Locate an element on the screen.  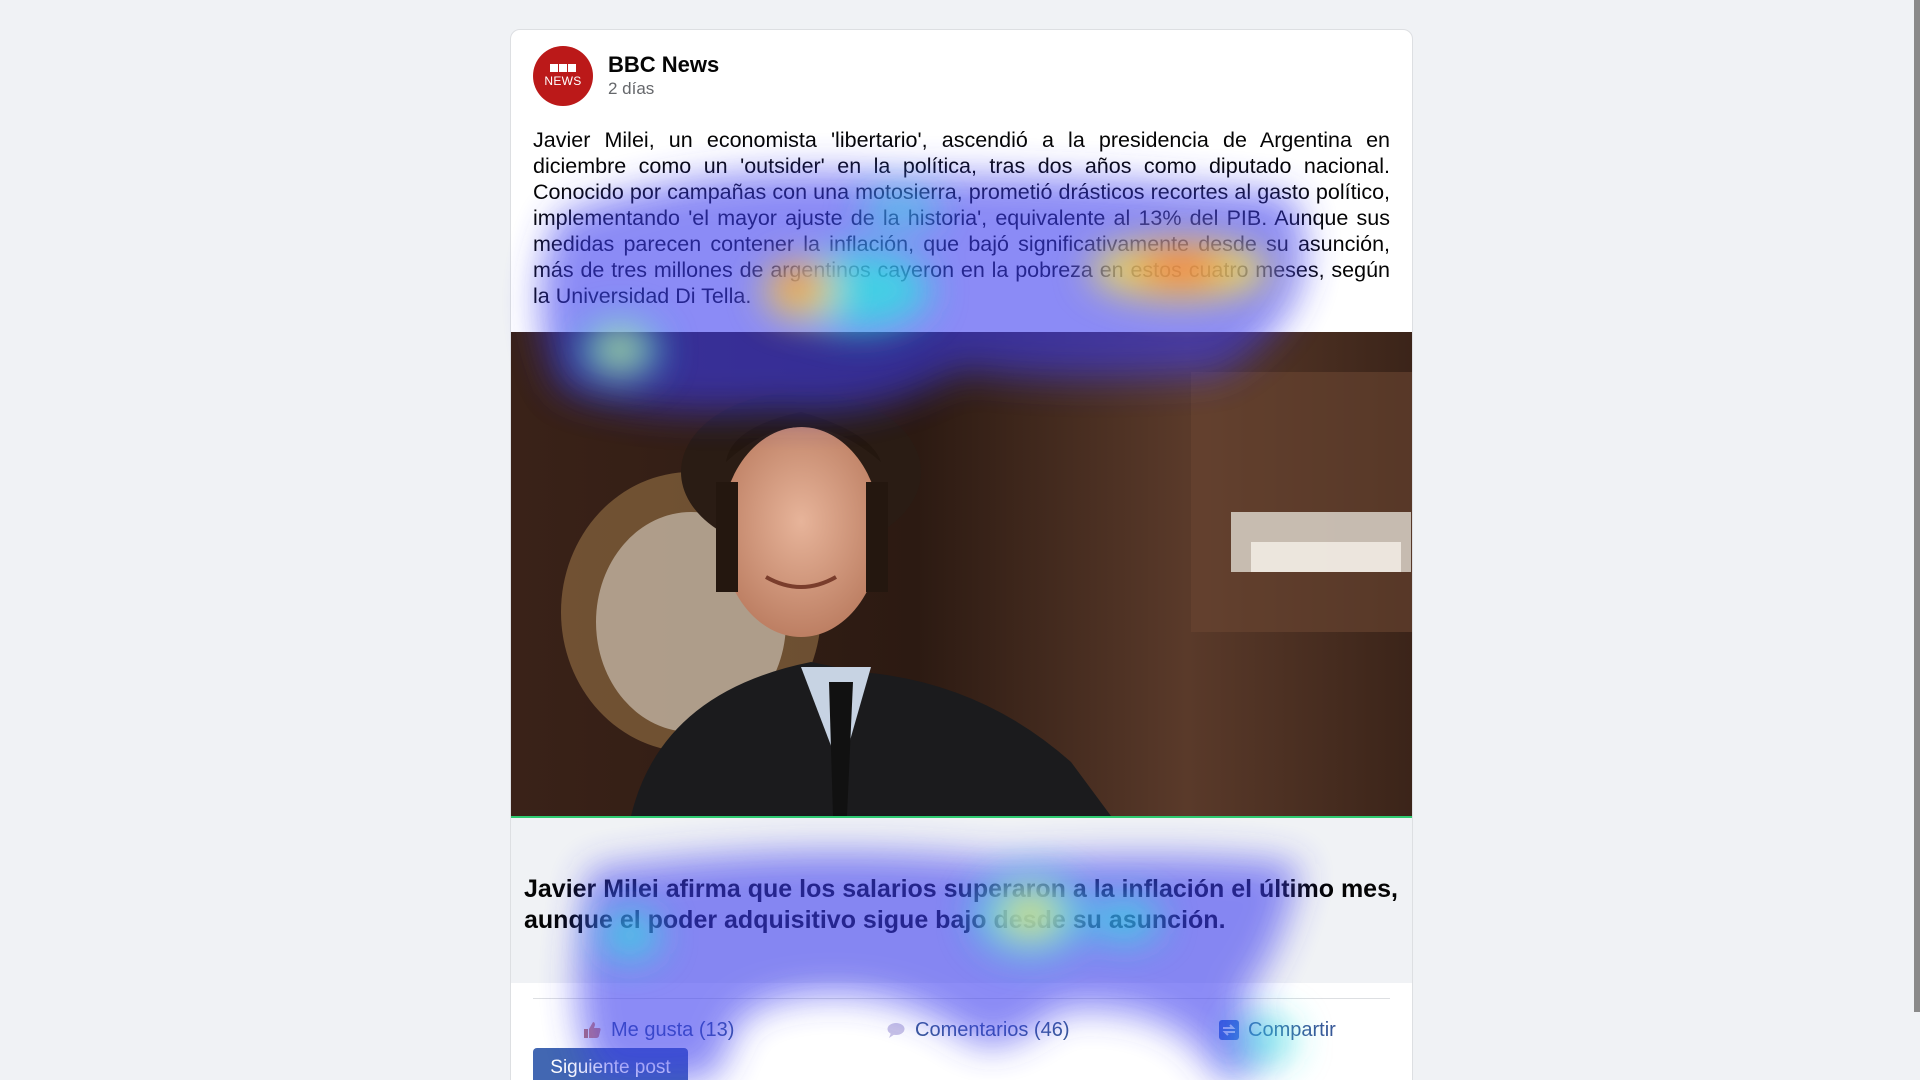
like-button: Me gusta (13) is located at coordinates (657, 1030).